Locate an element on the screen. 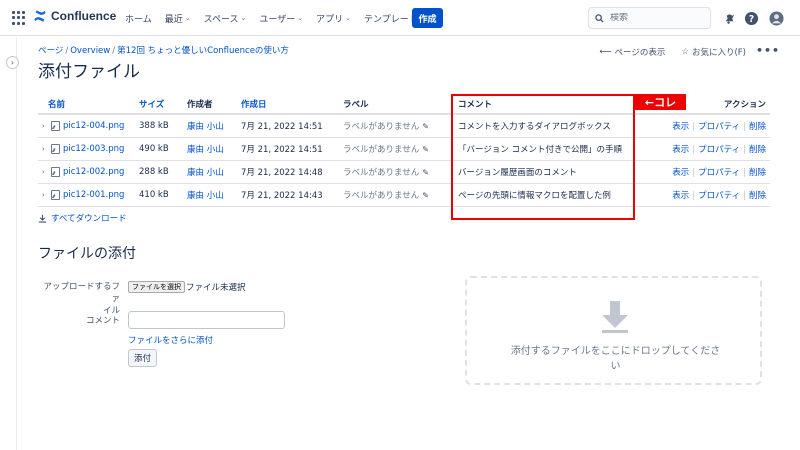 The width and height of the screenshot is (800, 450). confluence-logo-icon is located at coordinates (40, 16).